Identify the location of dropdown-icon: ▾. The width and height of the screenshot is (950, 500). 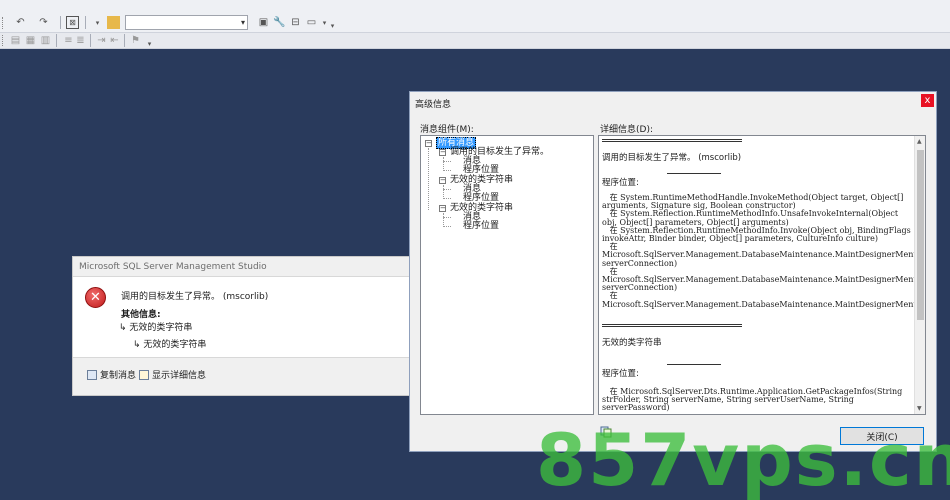
(97, 22).